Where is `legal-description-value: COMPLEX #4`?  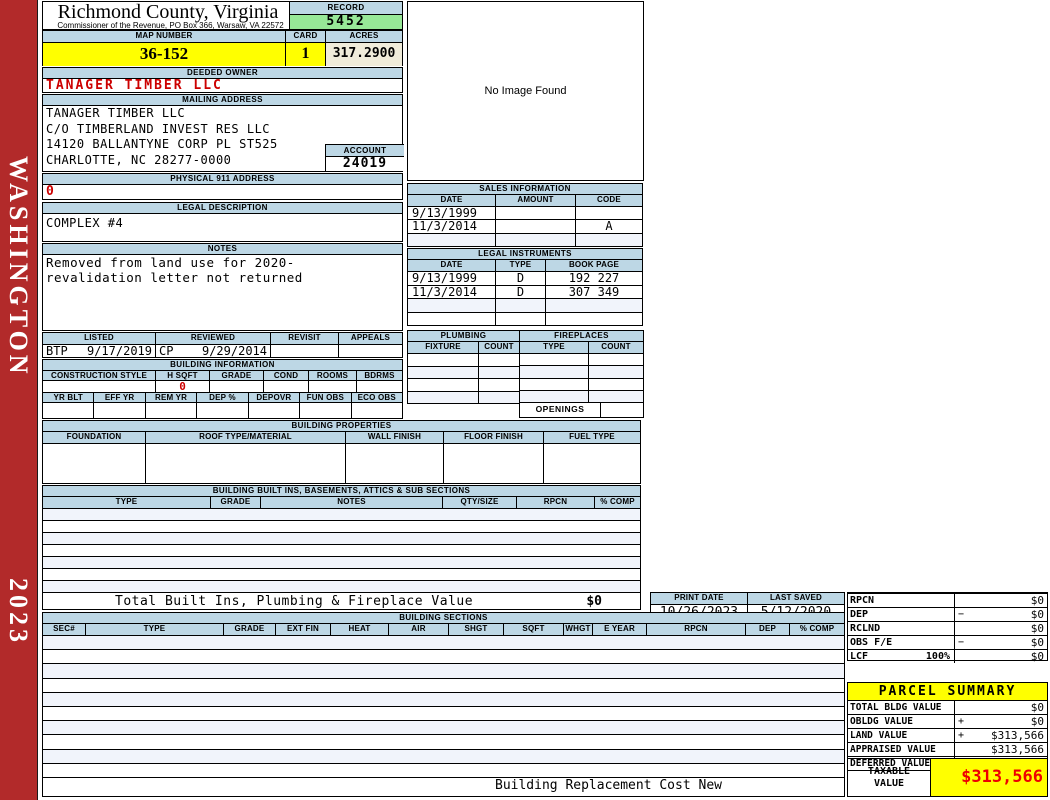
legal-description-value: COMPLEX #4 is located at coordinates (85, 223).